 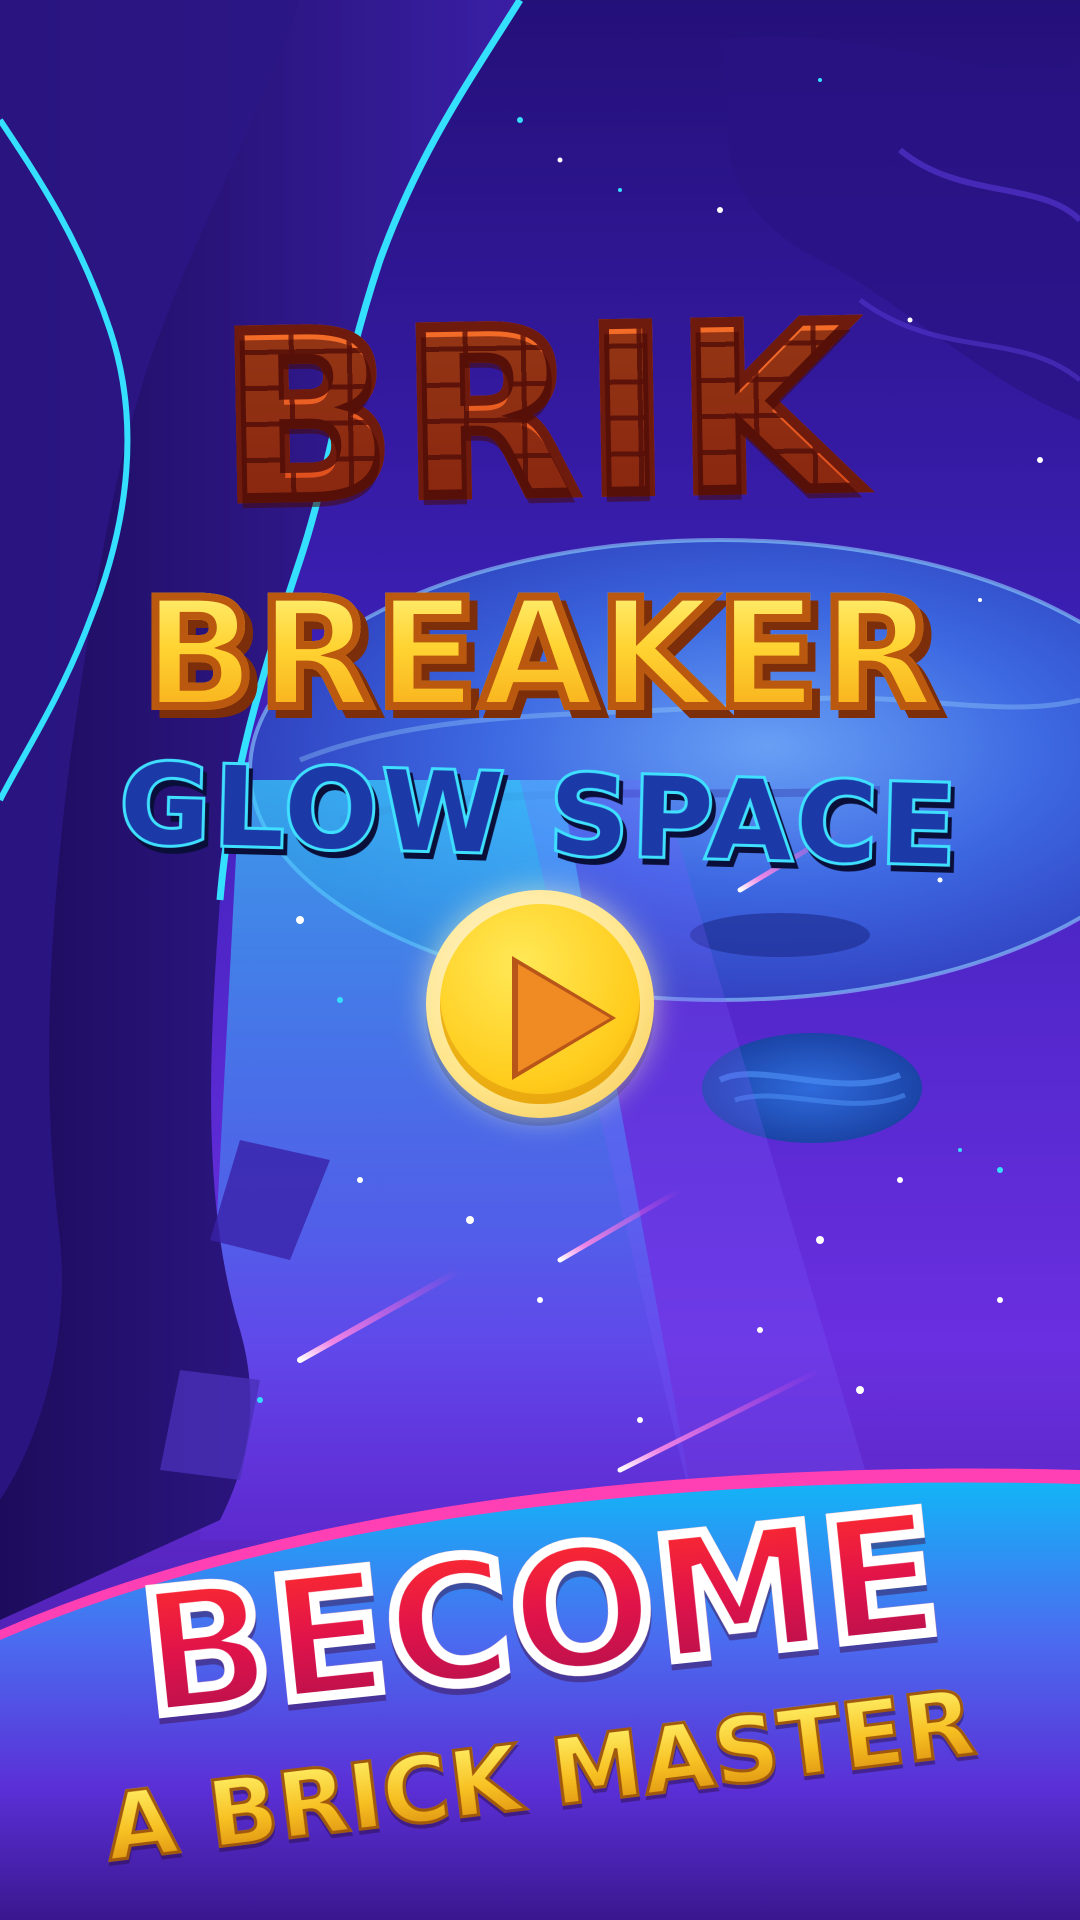 What do you see at coordinates (540, 655) in the screenshot?
I see `logo-breaker-text: BREAKER` at bounding box center [540, 655].